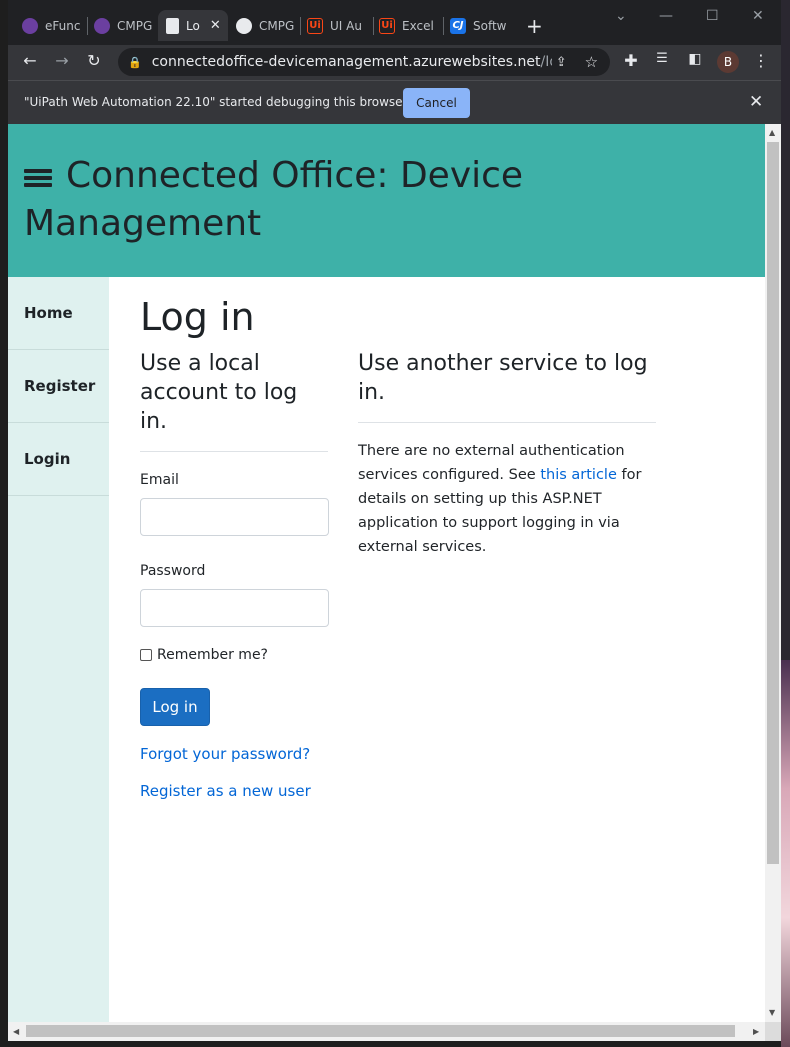 The width and height of the screenshot is (790, 1047). What do you see at coordinates (48, 313) in the screenshot?
I see `sidebar-item-label: Home` at bounding box center [48, 313].